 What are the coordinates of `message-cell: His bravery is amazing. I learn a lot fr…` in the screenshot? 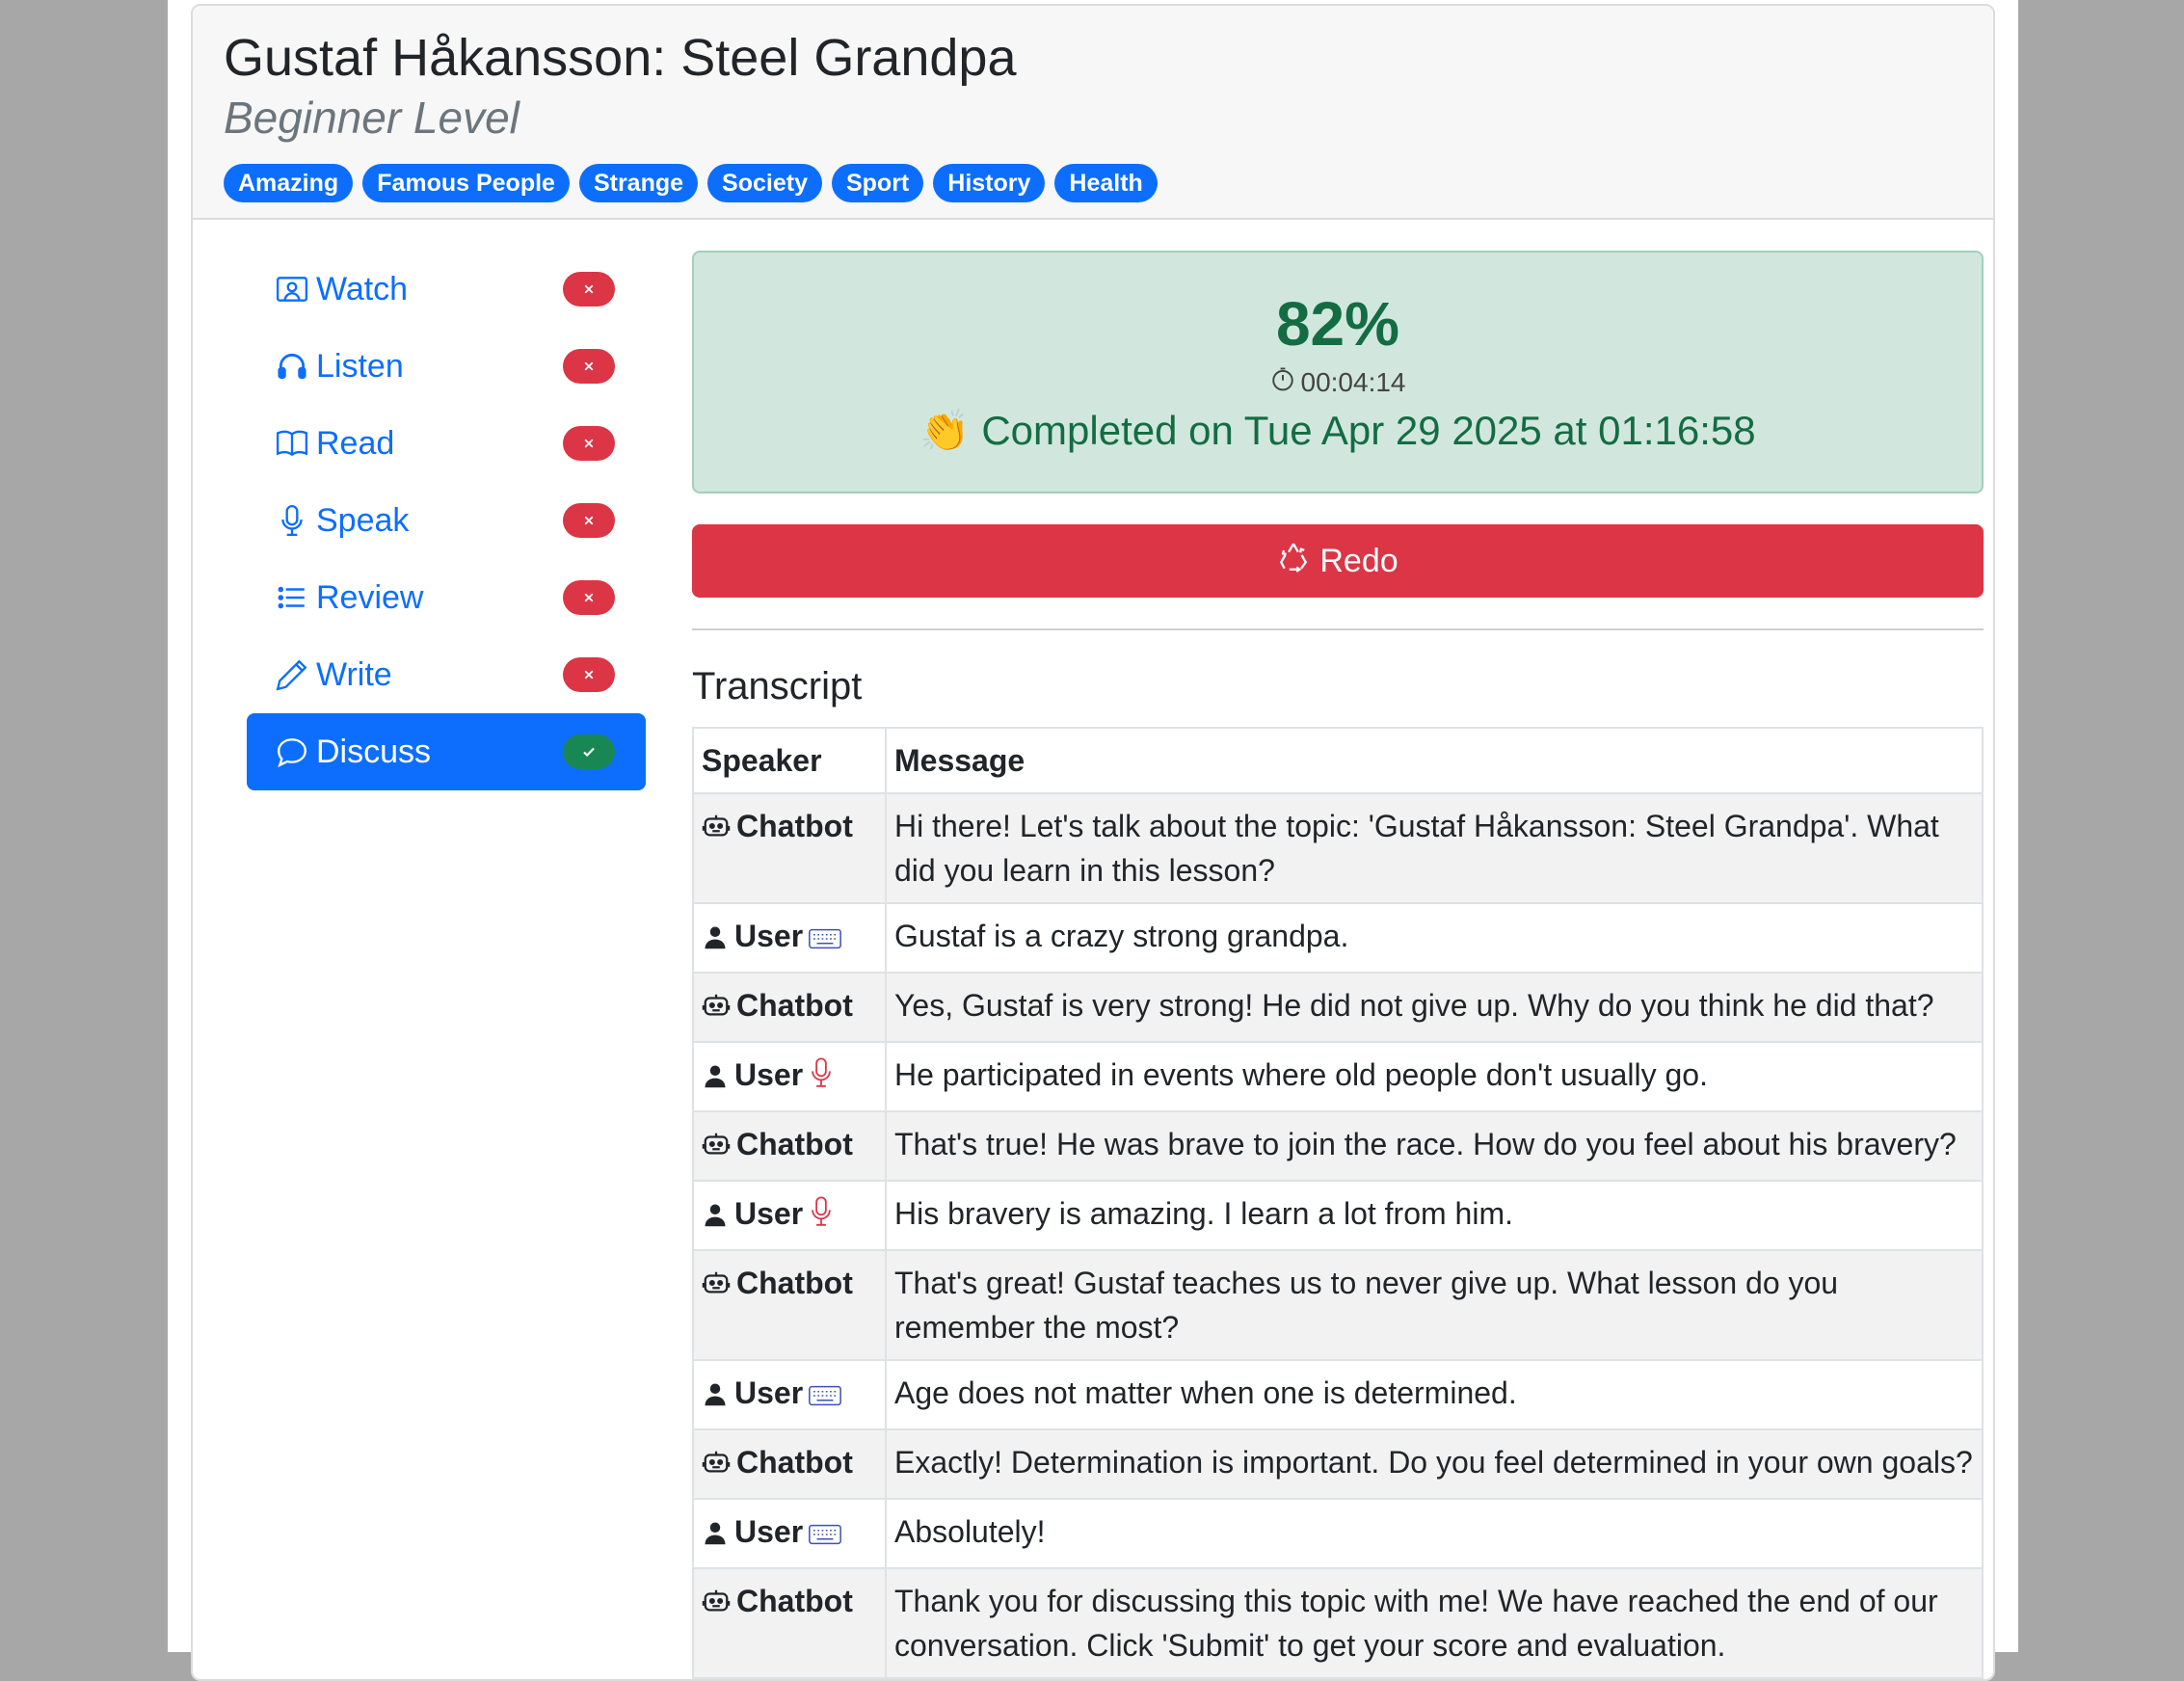 It's located at (1435, 1215).